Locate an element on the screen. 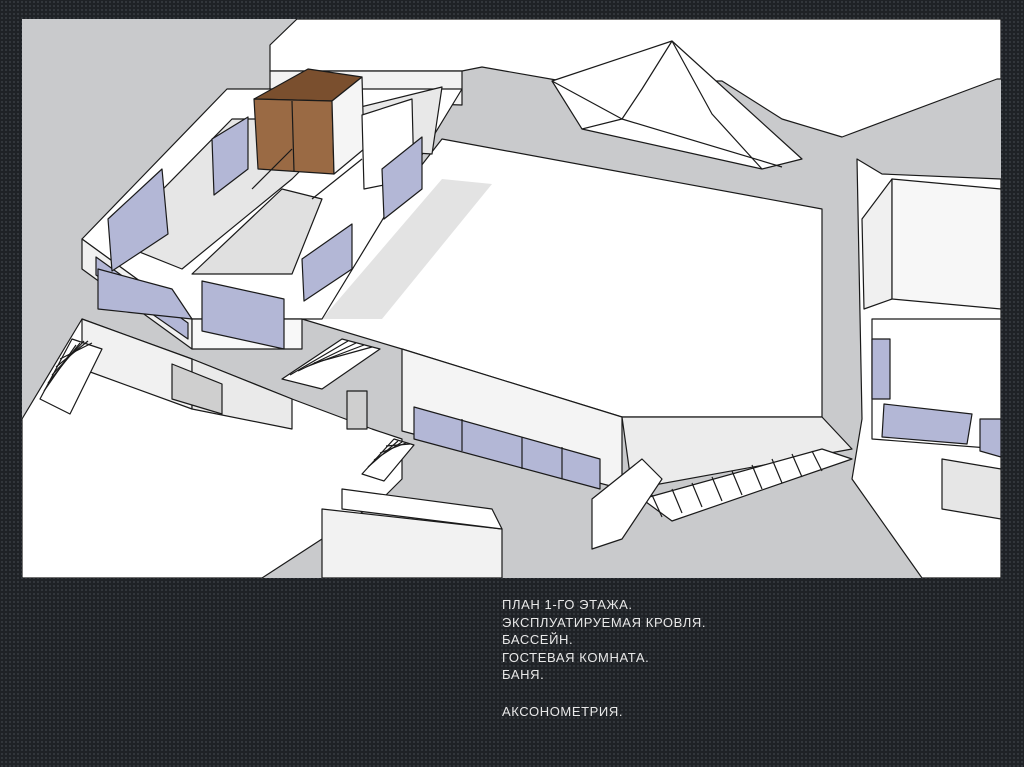 The height and width of the screenshot is (767, 1024). caption-line-4: ГОСТЕВАЯ КОМНАТА. is located at coordinates (576, 657).